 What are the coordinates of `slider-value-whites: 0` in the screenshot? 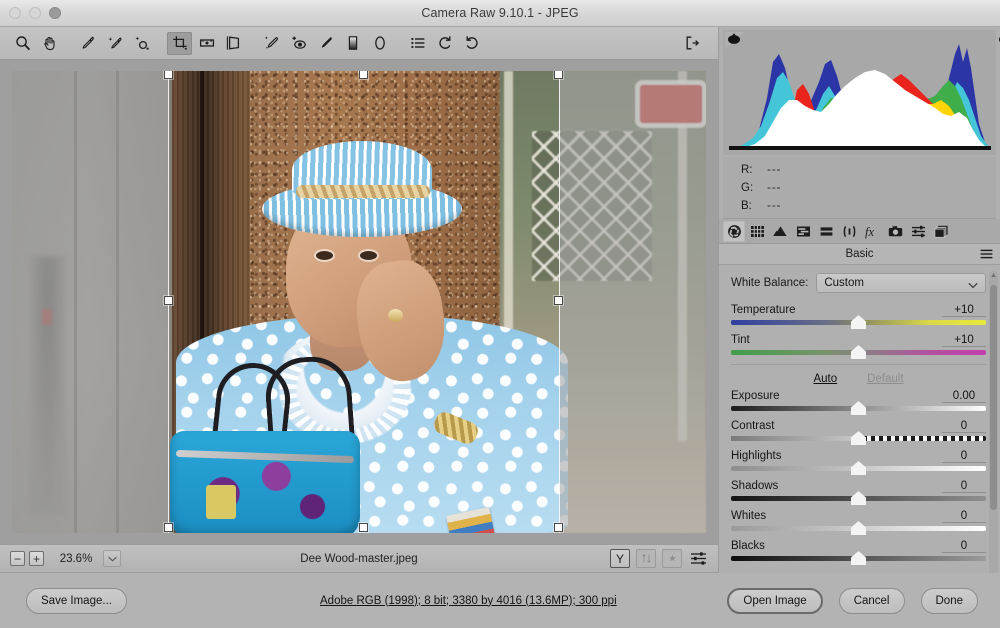 It's located at (964, 516).